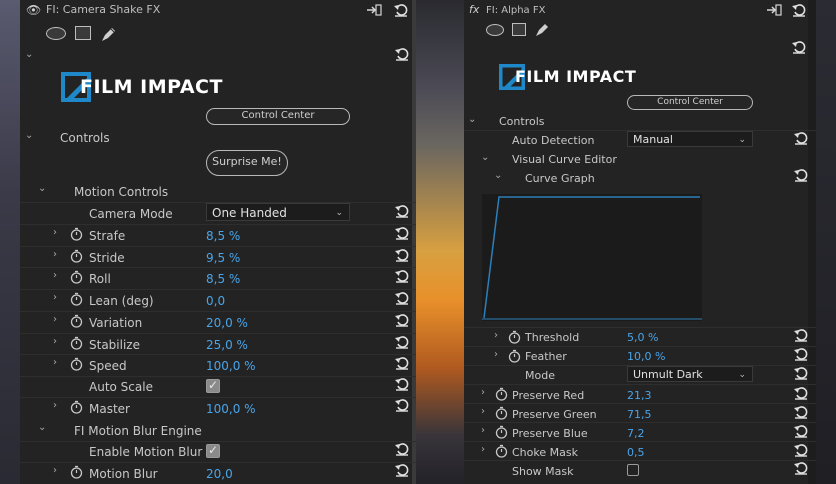  I want to click on enable-motion-blur-checkbox, so click(213, 450).